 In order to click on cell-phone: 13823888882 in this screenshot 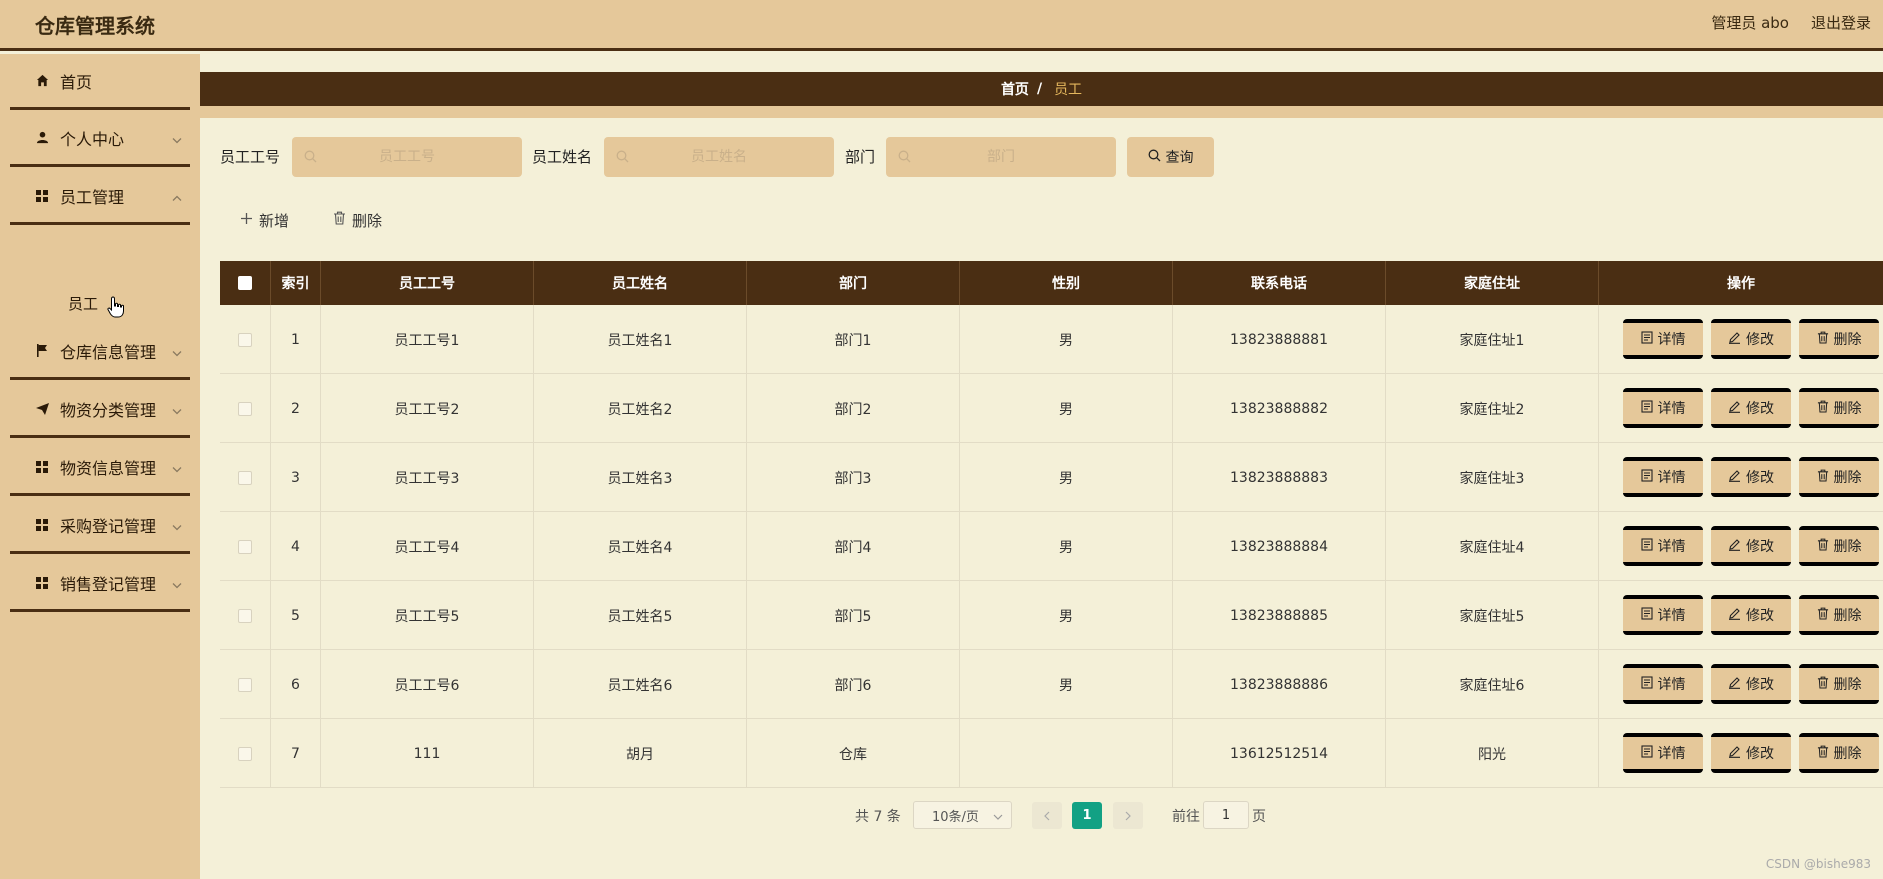, I will do `click(1279, 408)`.